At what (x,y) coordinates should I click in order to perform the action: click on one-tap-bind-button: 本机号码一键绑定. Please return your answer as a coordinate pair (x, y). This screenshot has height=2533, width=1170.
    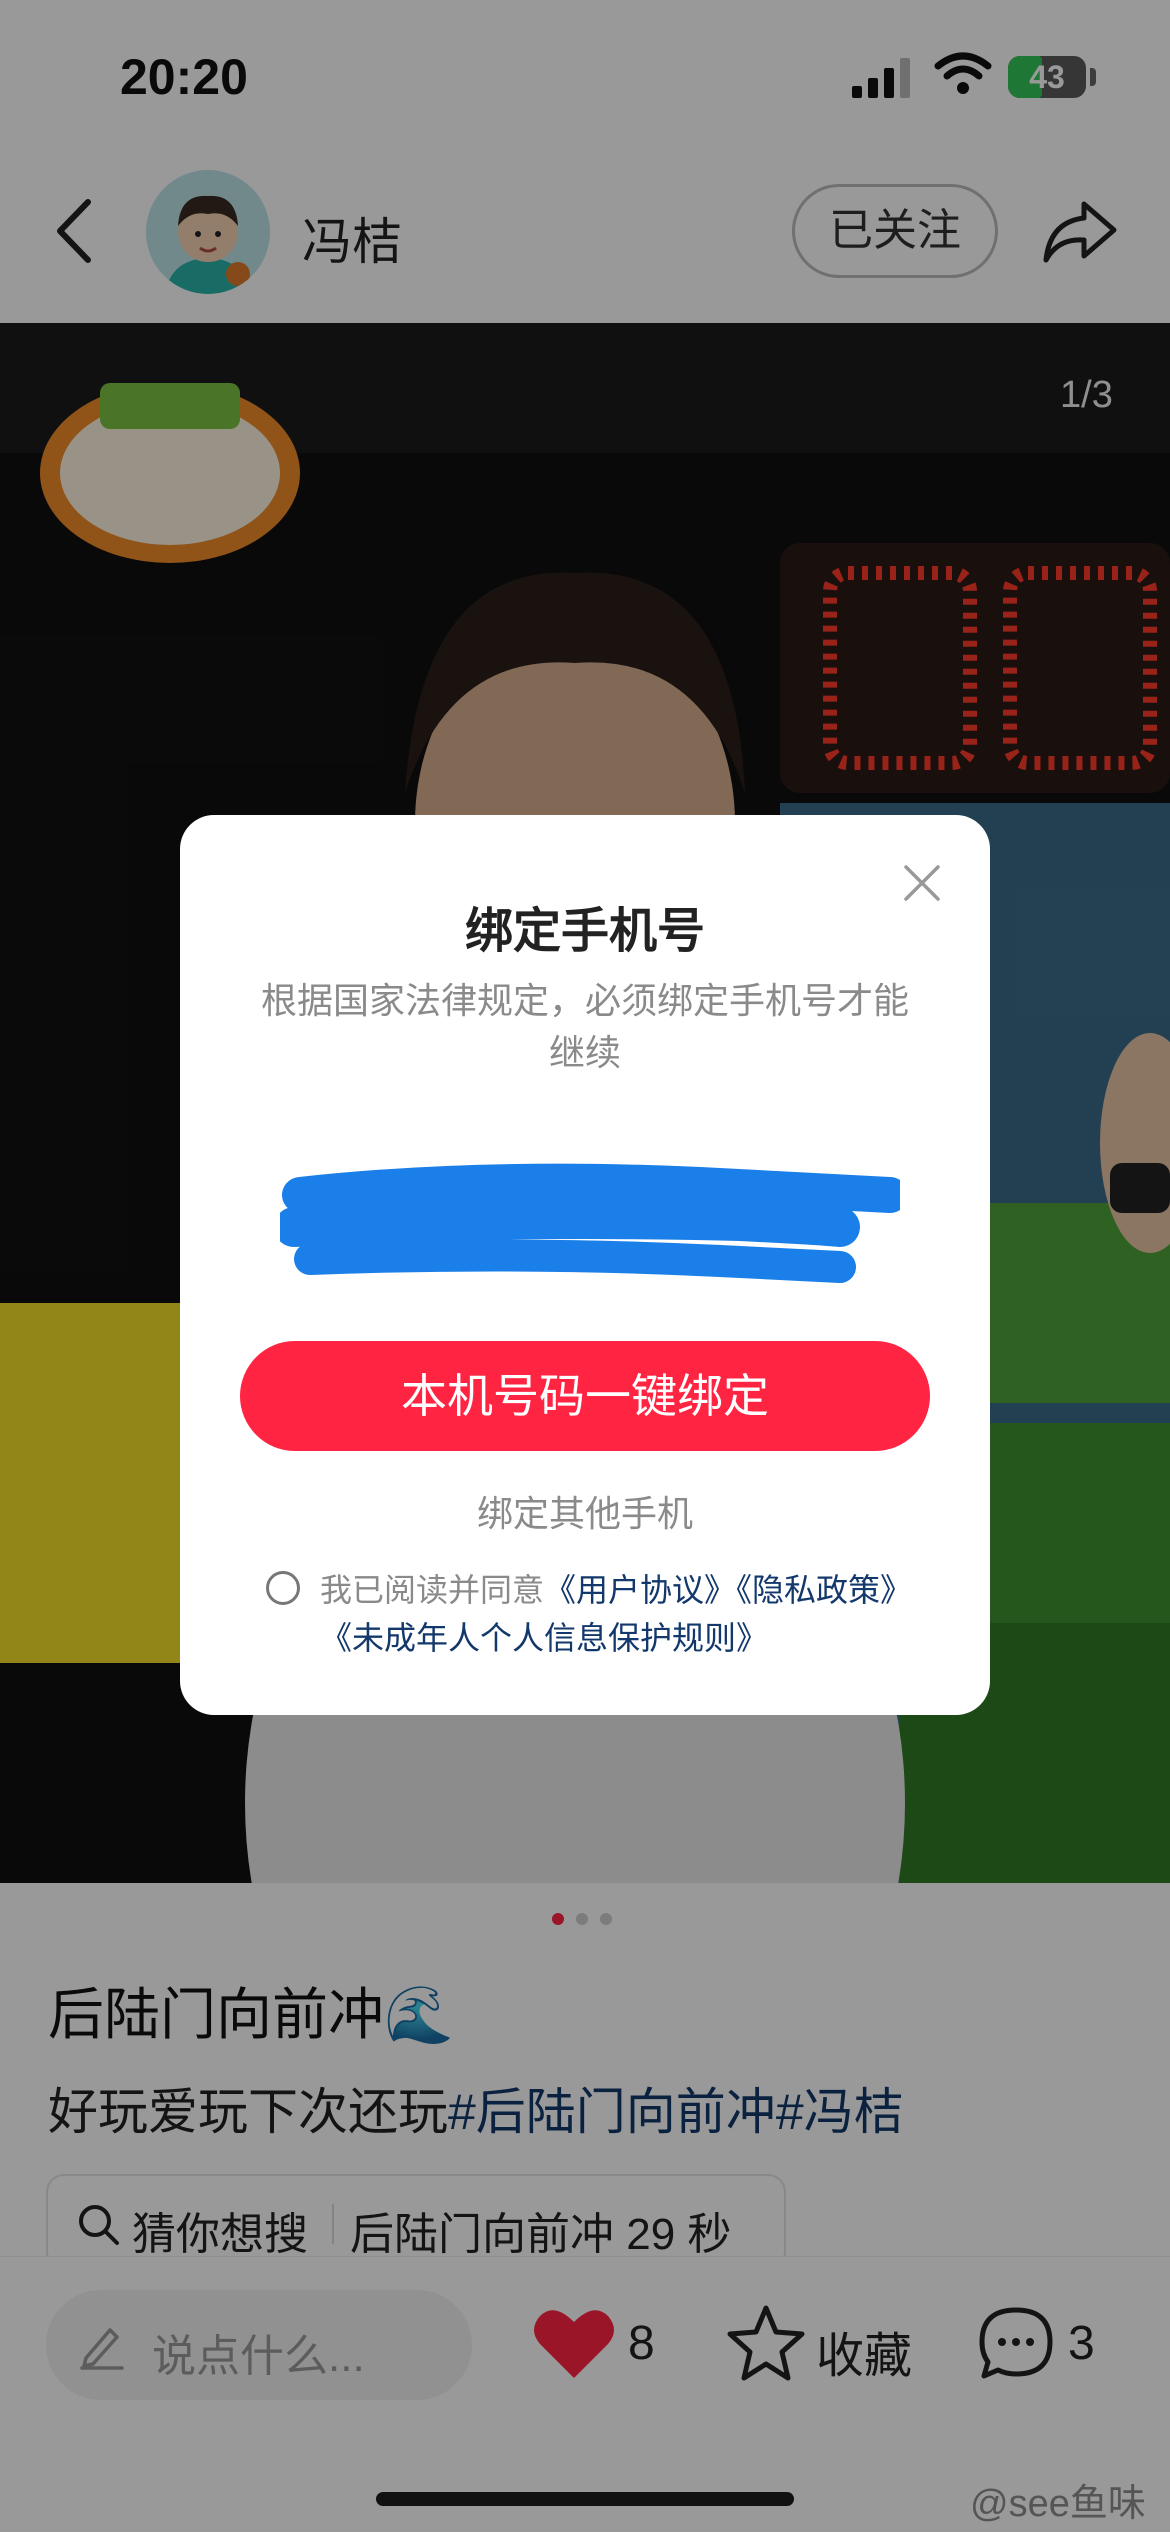
    Looking at the image, I should click on (585, 1396).